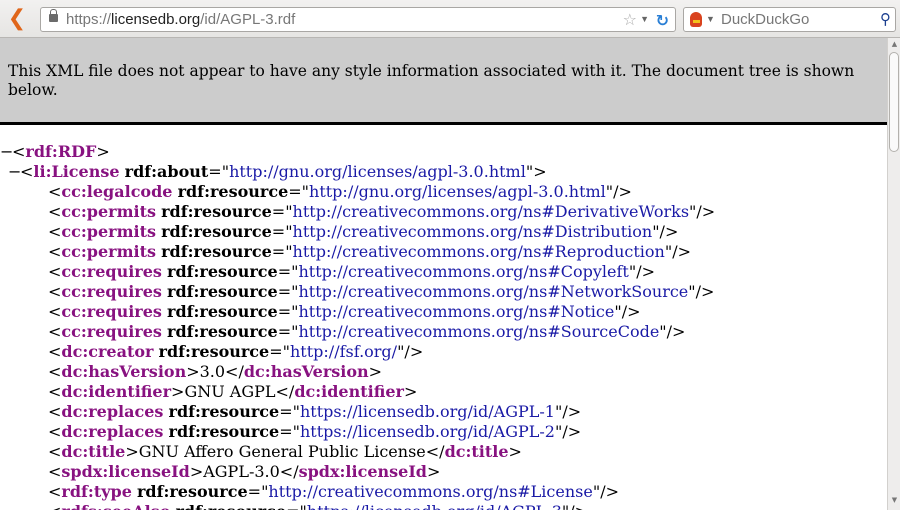 The image size is (900, 510). What do you see at coordinates (894, 102) in the screenshot?
I see `scrollbar-thumb` at bounding box center [894, 102].